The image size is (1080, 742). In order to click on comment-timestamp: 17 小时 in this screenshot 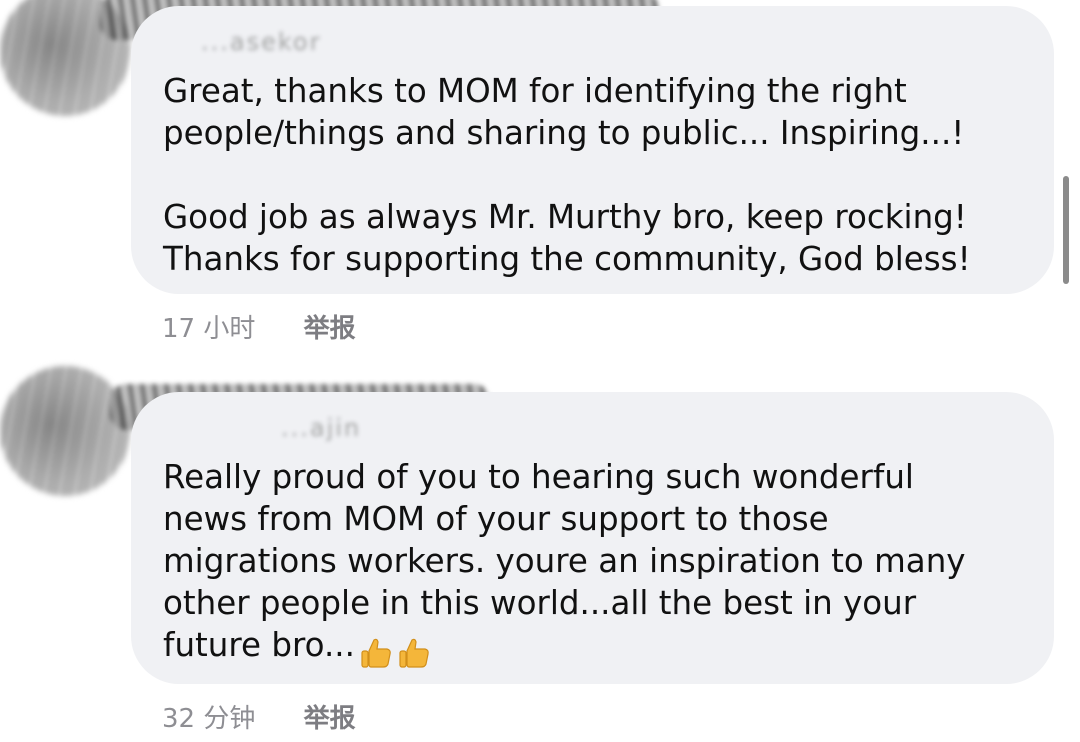, I will do `click(209, 329)`.